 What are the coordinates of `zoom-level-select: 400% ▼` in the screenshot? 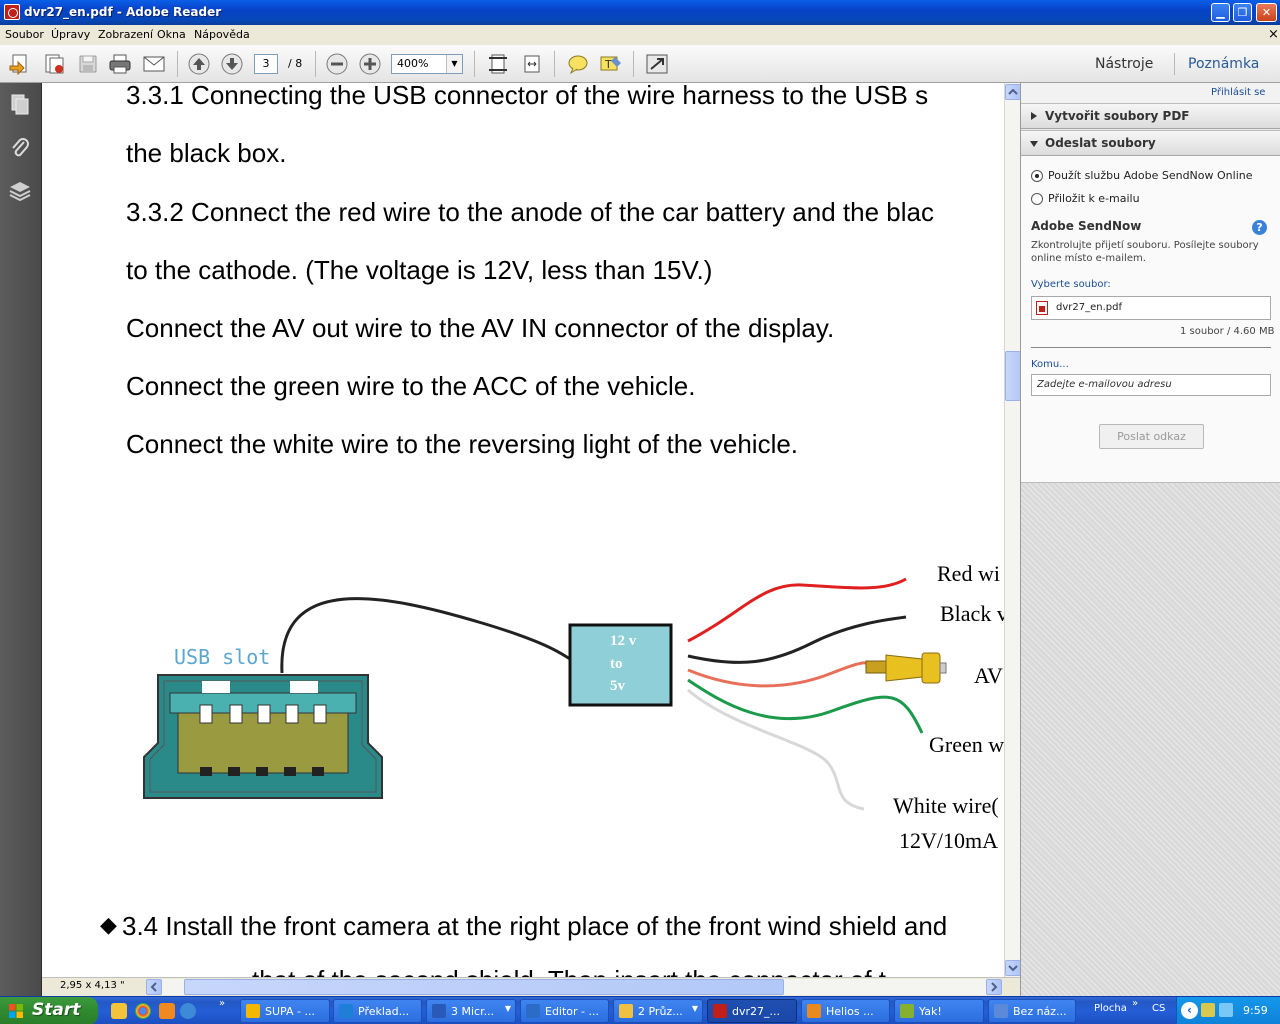 It's located at (427, 64).